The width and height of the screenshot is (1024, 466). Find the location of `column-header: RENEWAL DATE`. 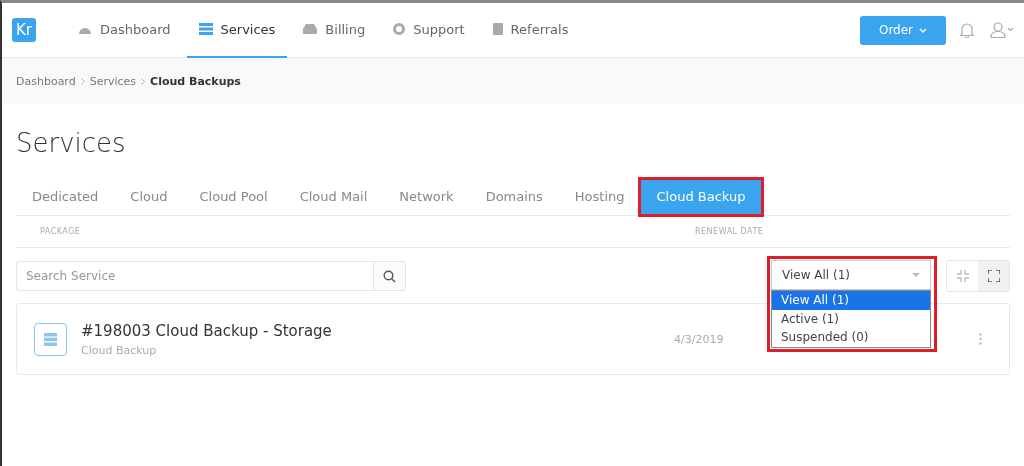

column-header: RENEWAL DATE is located at coordinates (730, 231).